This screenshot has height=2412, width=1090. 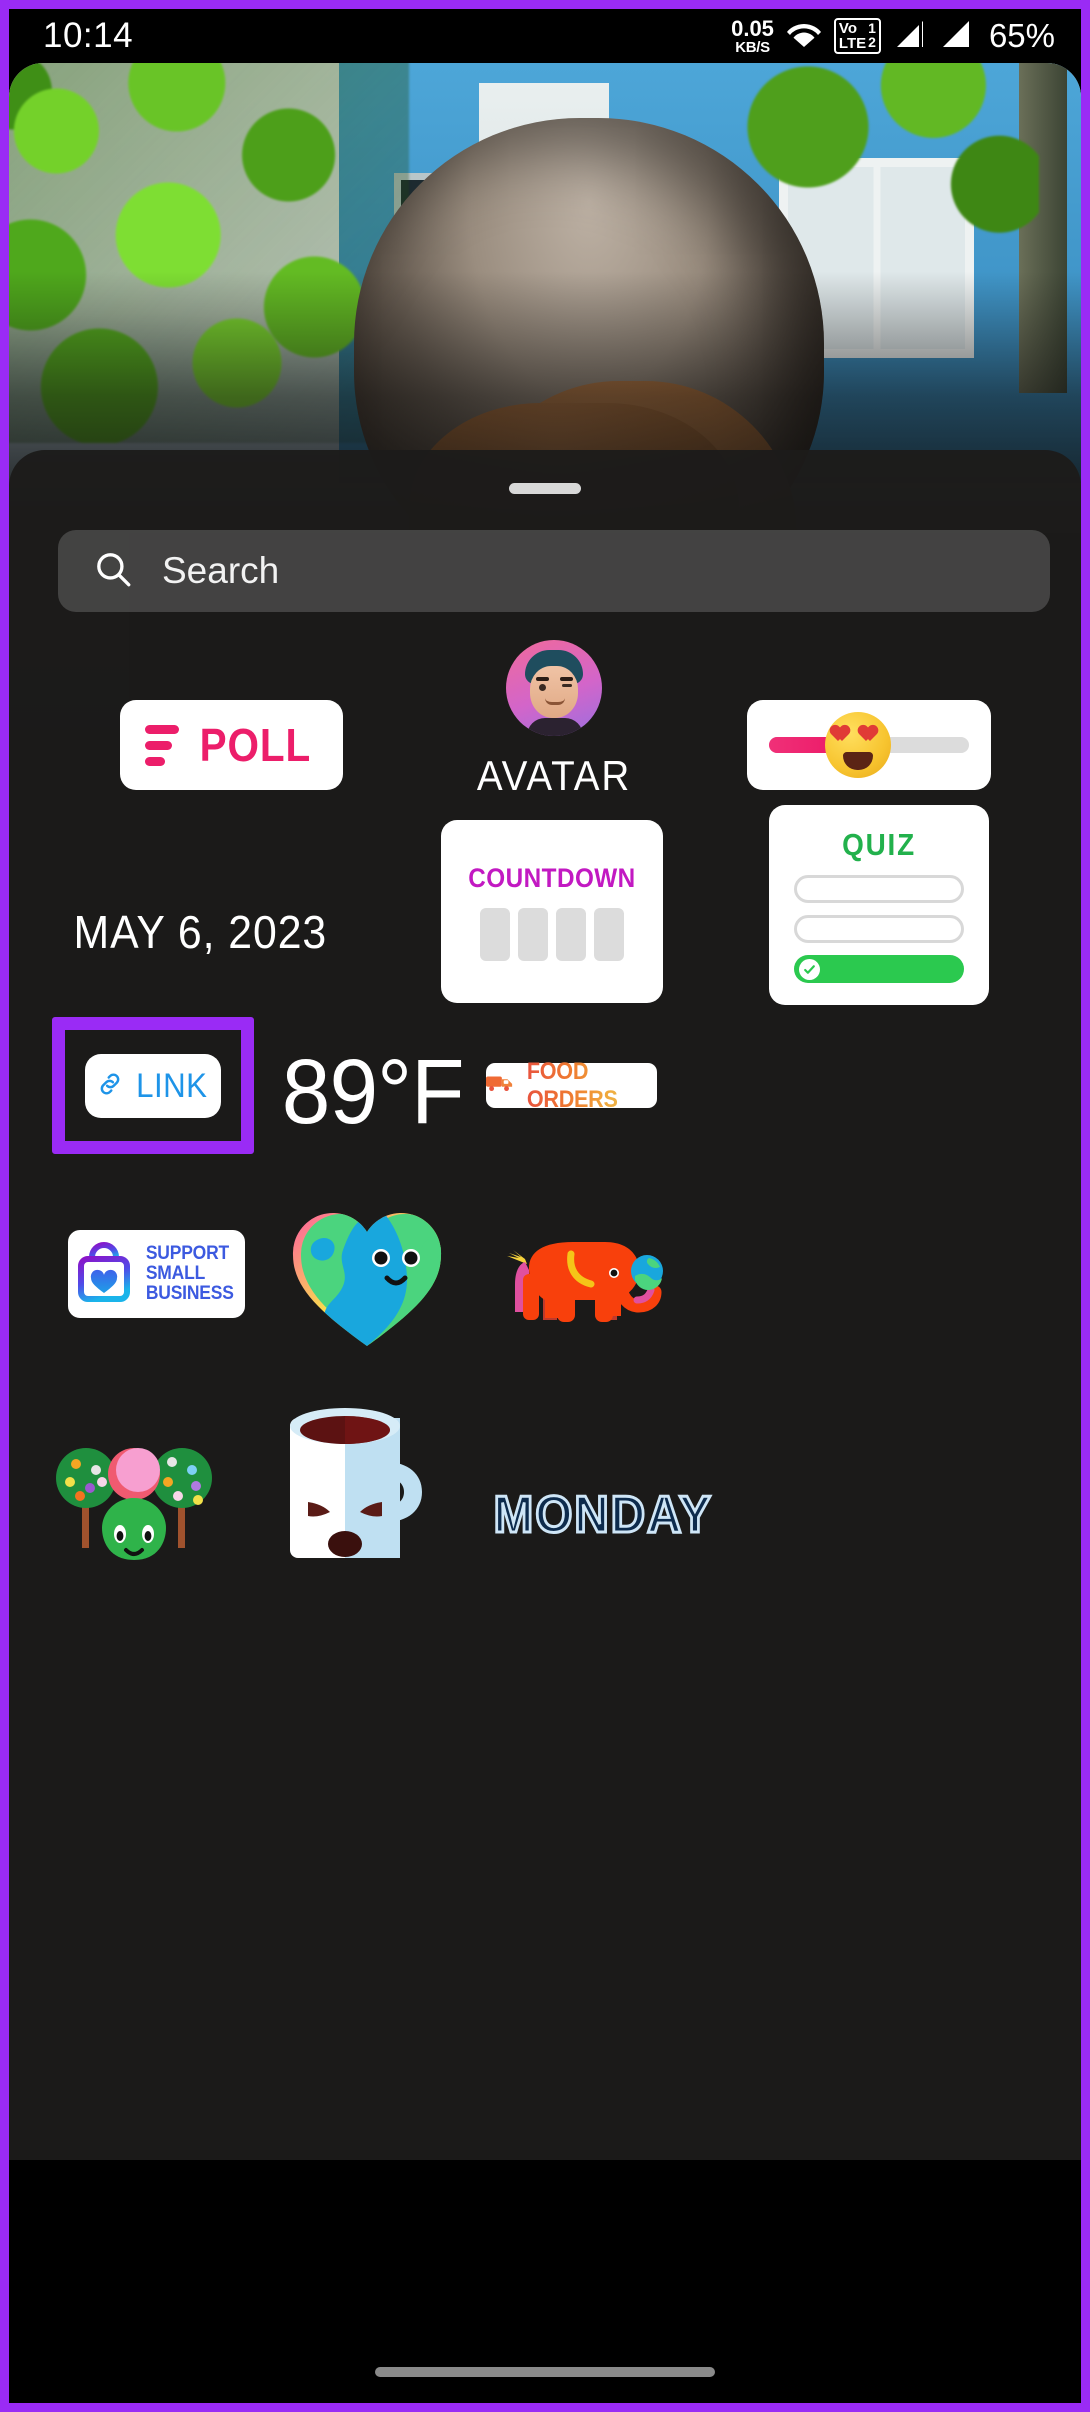 I want to click on network-speed-value: 0.05, so click(x=752, y=28).